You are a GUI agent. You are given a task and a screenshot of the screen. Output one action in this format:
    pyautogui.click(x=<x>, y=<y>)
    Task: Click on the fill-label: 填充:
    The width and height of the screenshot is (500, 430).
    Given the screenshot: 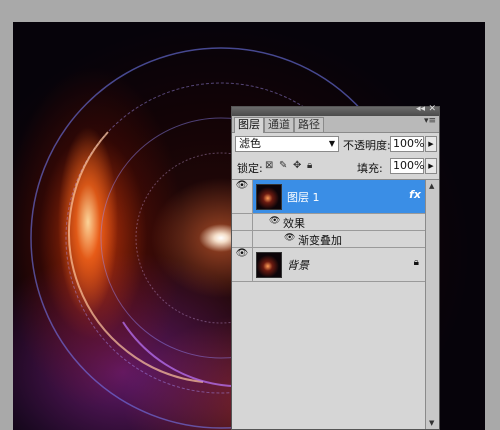 What is the action you would take?
    pyautogui.click(x=370, y=168)
    